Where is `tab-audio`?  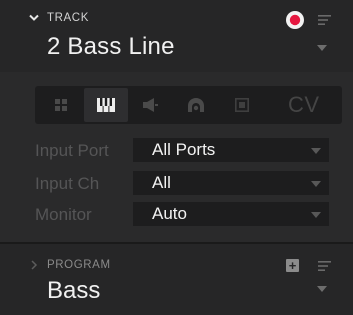 tab-audio is located at coordinates (151, 105).